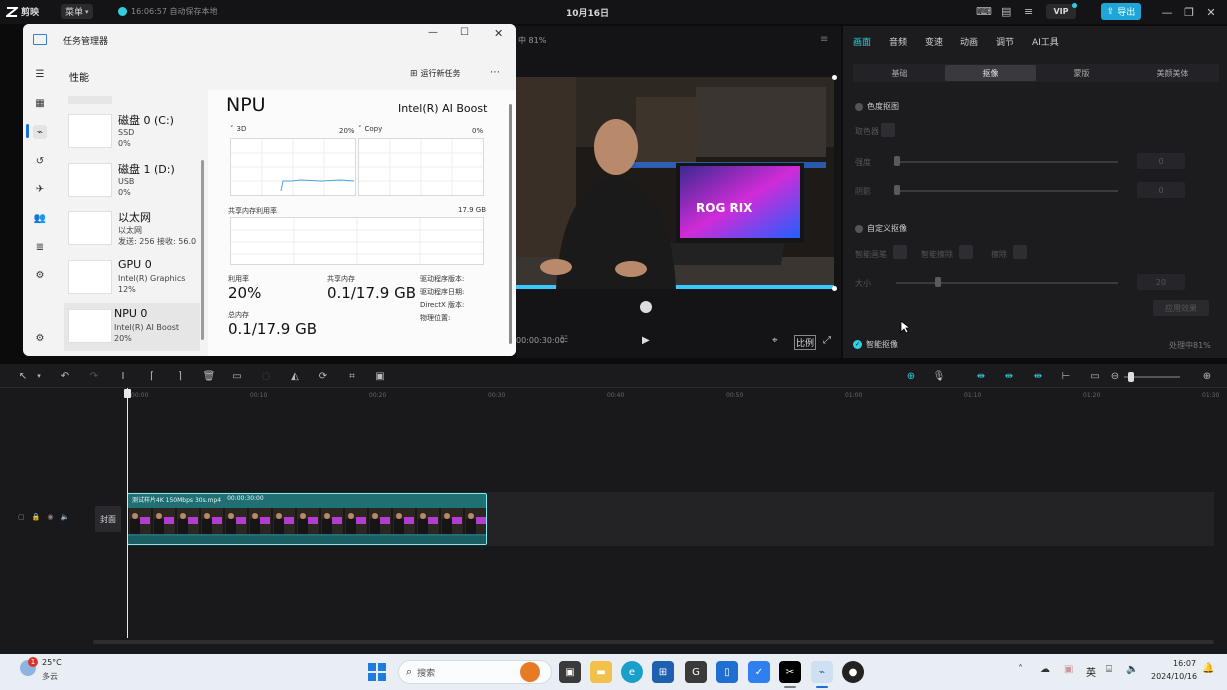 The height and width of the screenshot is (690, 1227). I want to click on file-explorer-icon: ▬, so click(601, 672).